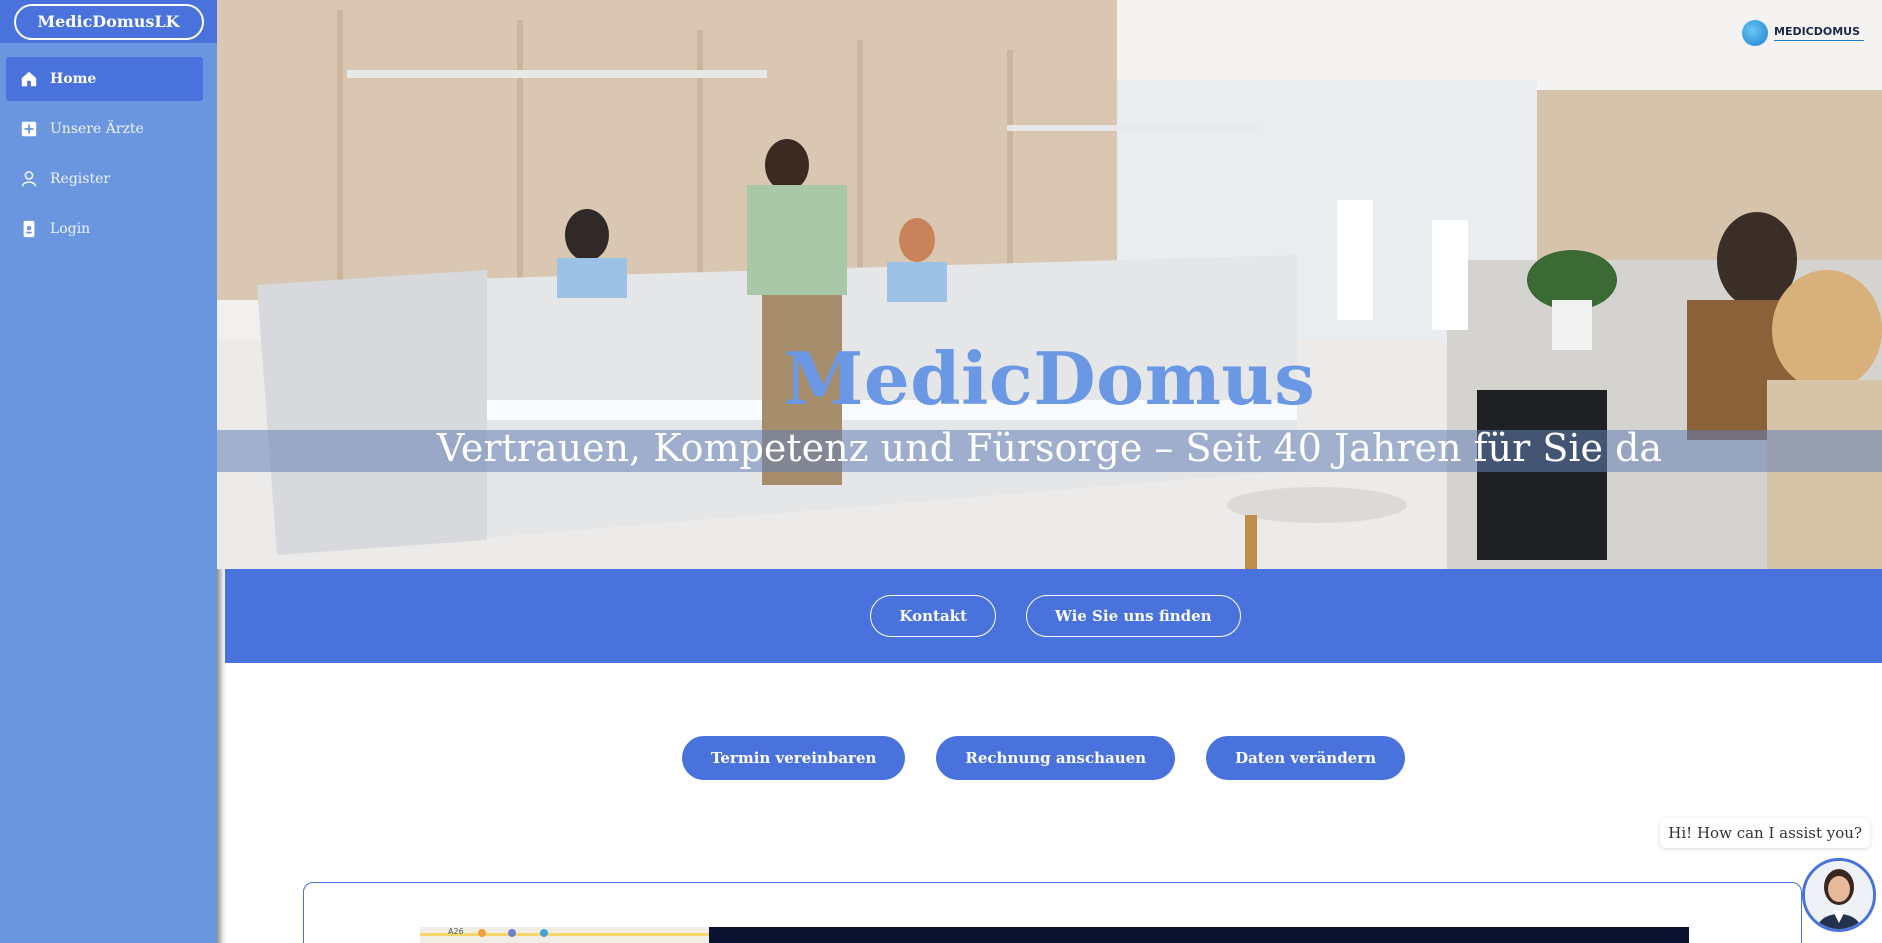 This screenshot has width=1882, height=943. Describe the element at coordinates (1755, 33) in the screenshot. I see `logo-mark-icon` at that location.